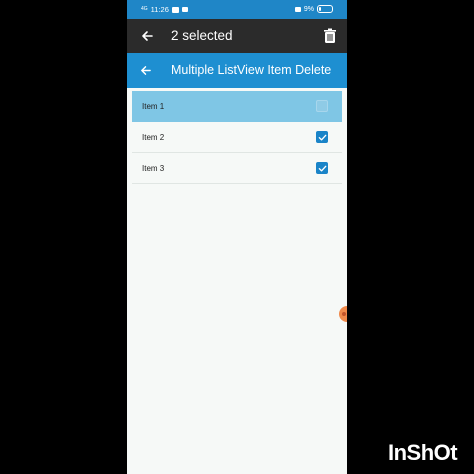 The height and width of the screenshot is (474, 474). I want to click on list-item: Item 2, so click(237, 137).